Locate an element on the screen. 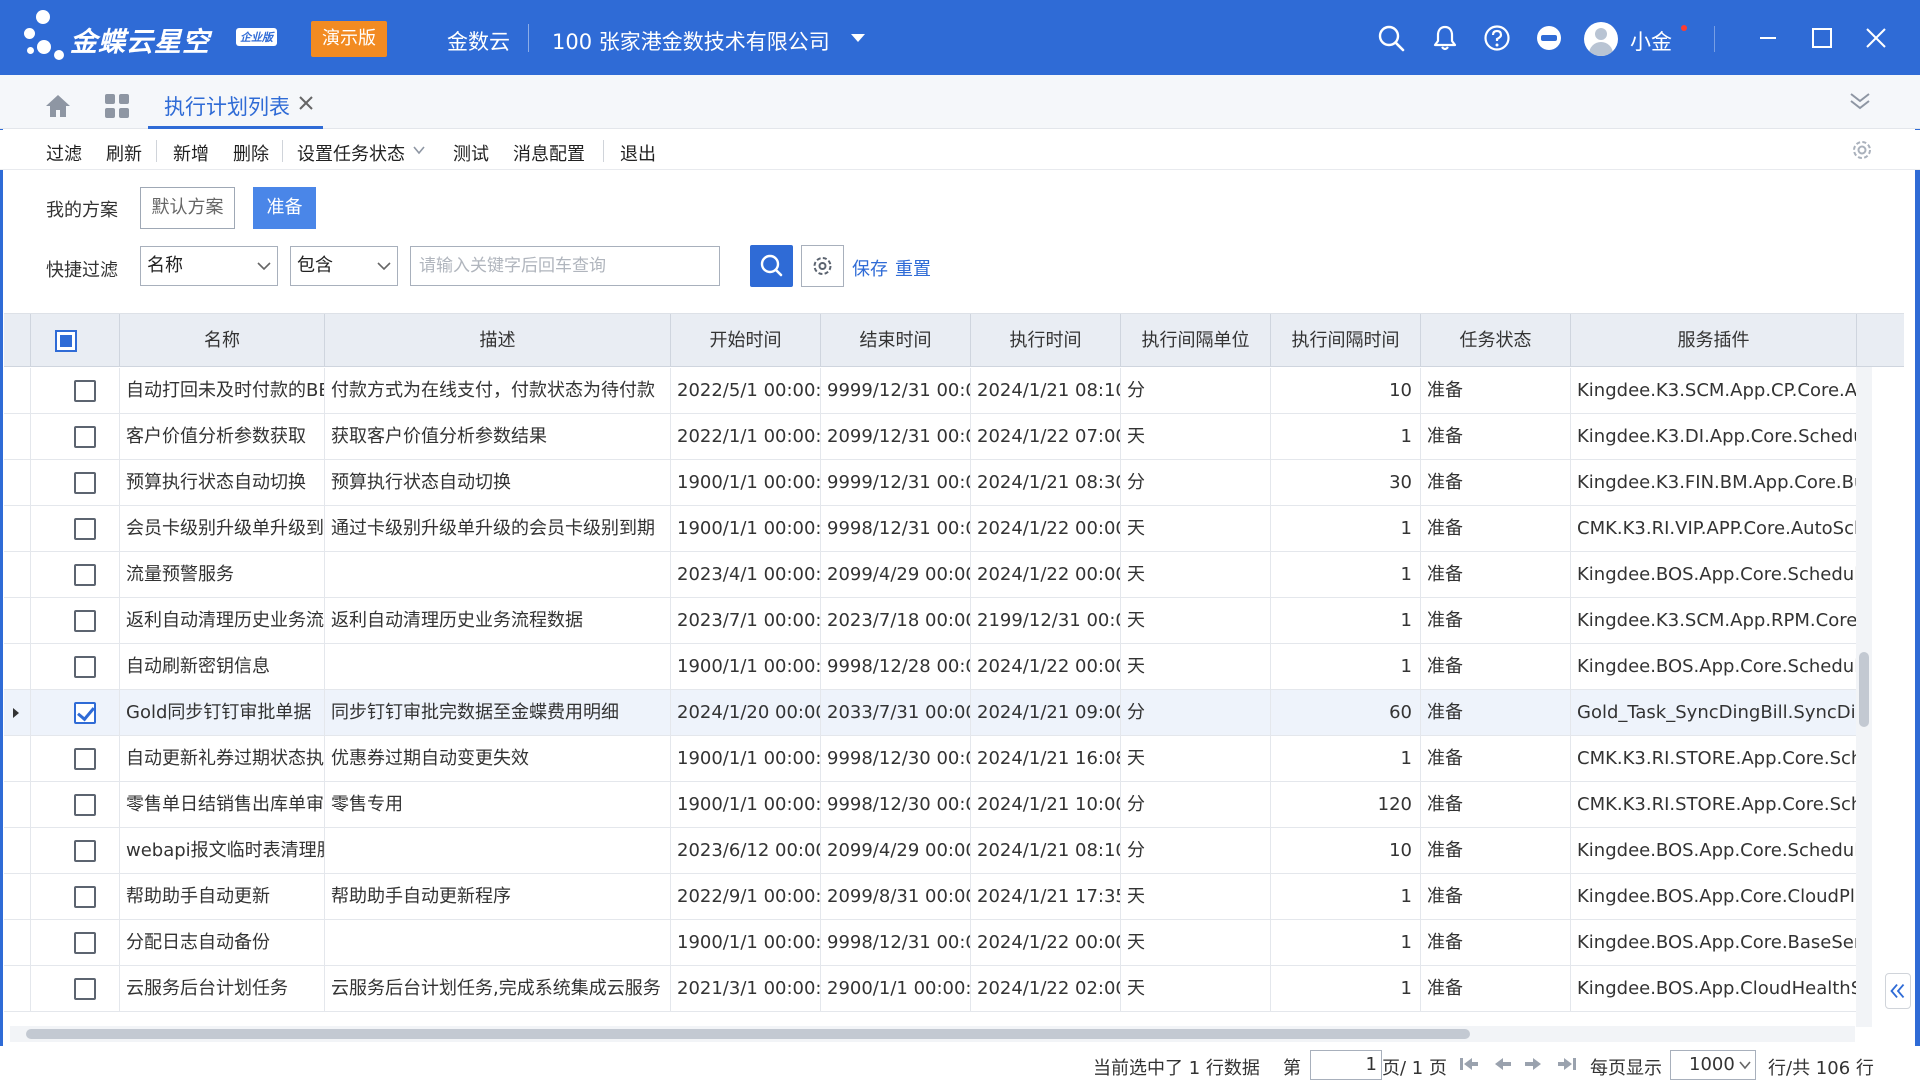 The height and width of the screenshot is (1083, 1920). delete-button: 删除 is located at coordinates (251, 153).